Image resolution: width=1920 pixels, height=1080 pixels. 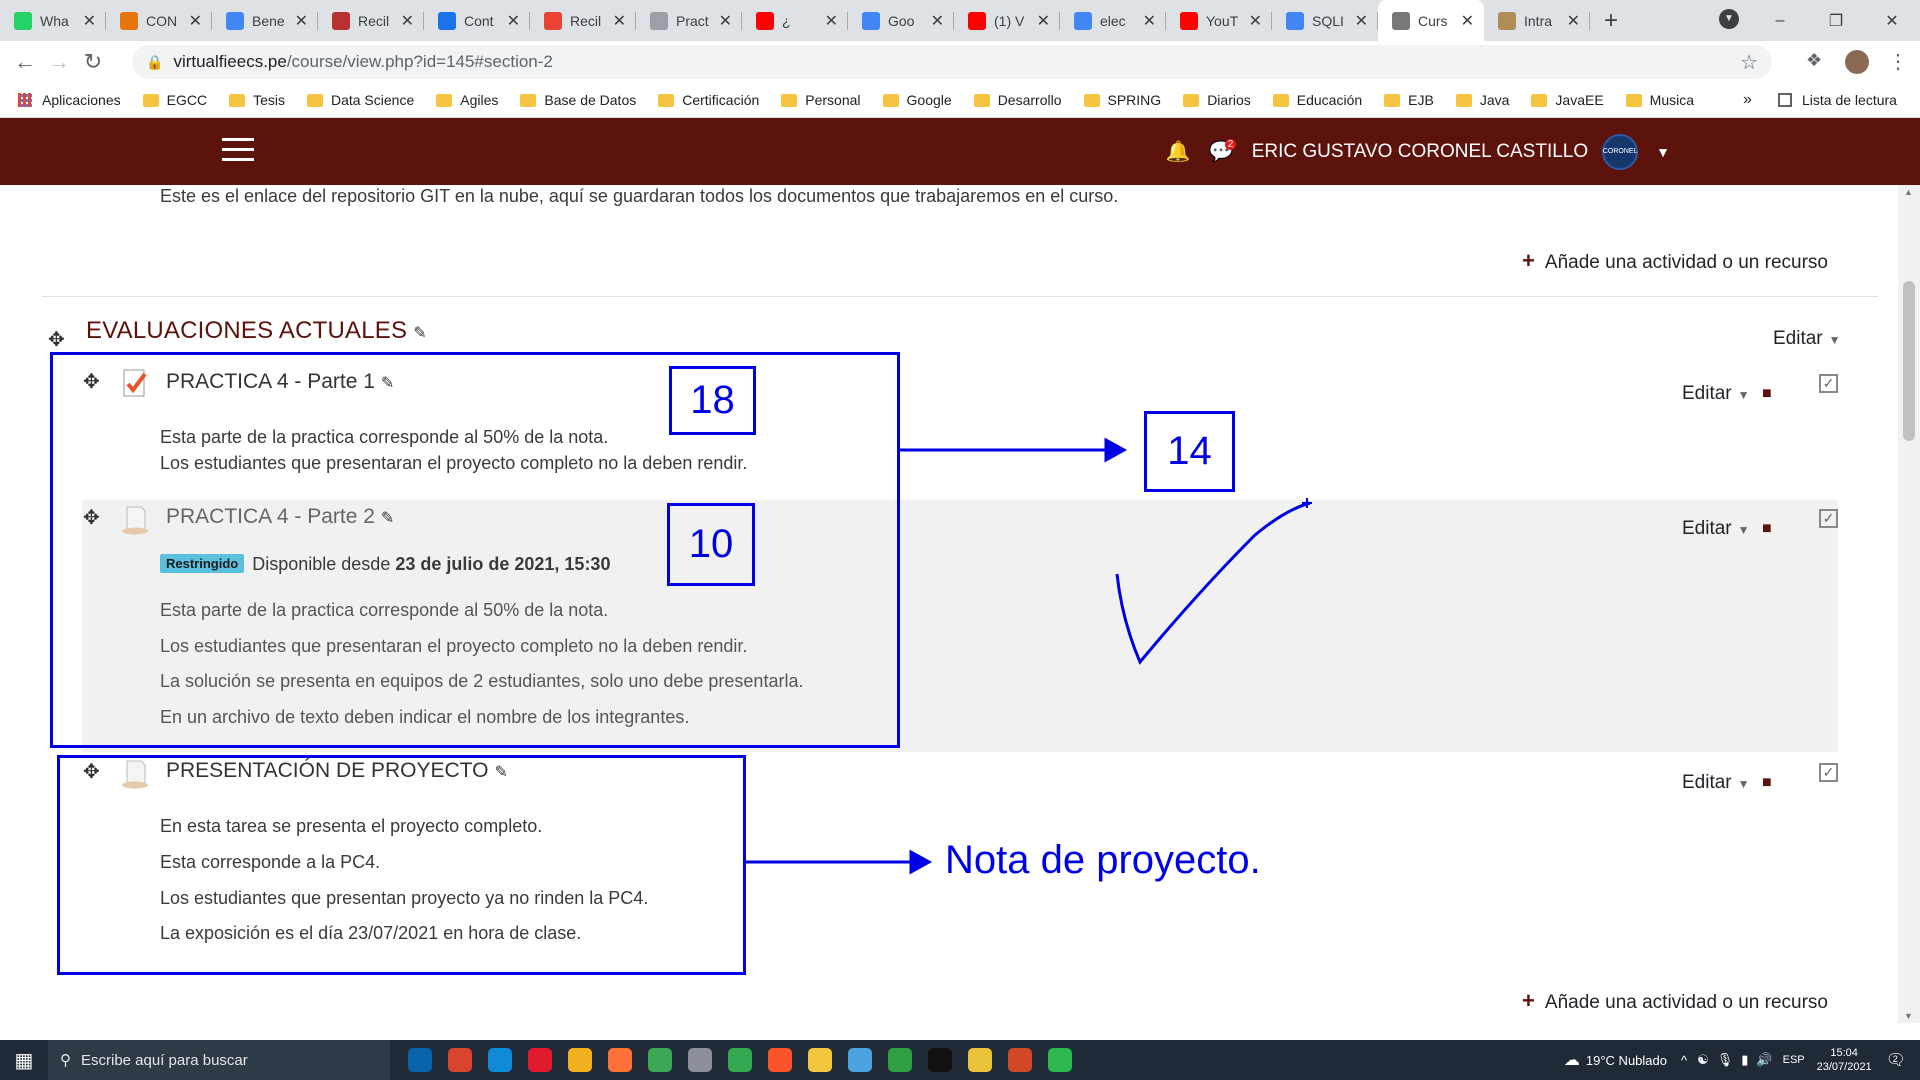 What do you see at coordinates (901, 20) in the screenshot?
I see `browser-tab: Goo ✕` at bounding box center [901, 20].